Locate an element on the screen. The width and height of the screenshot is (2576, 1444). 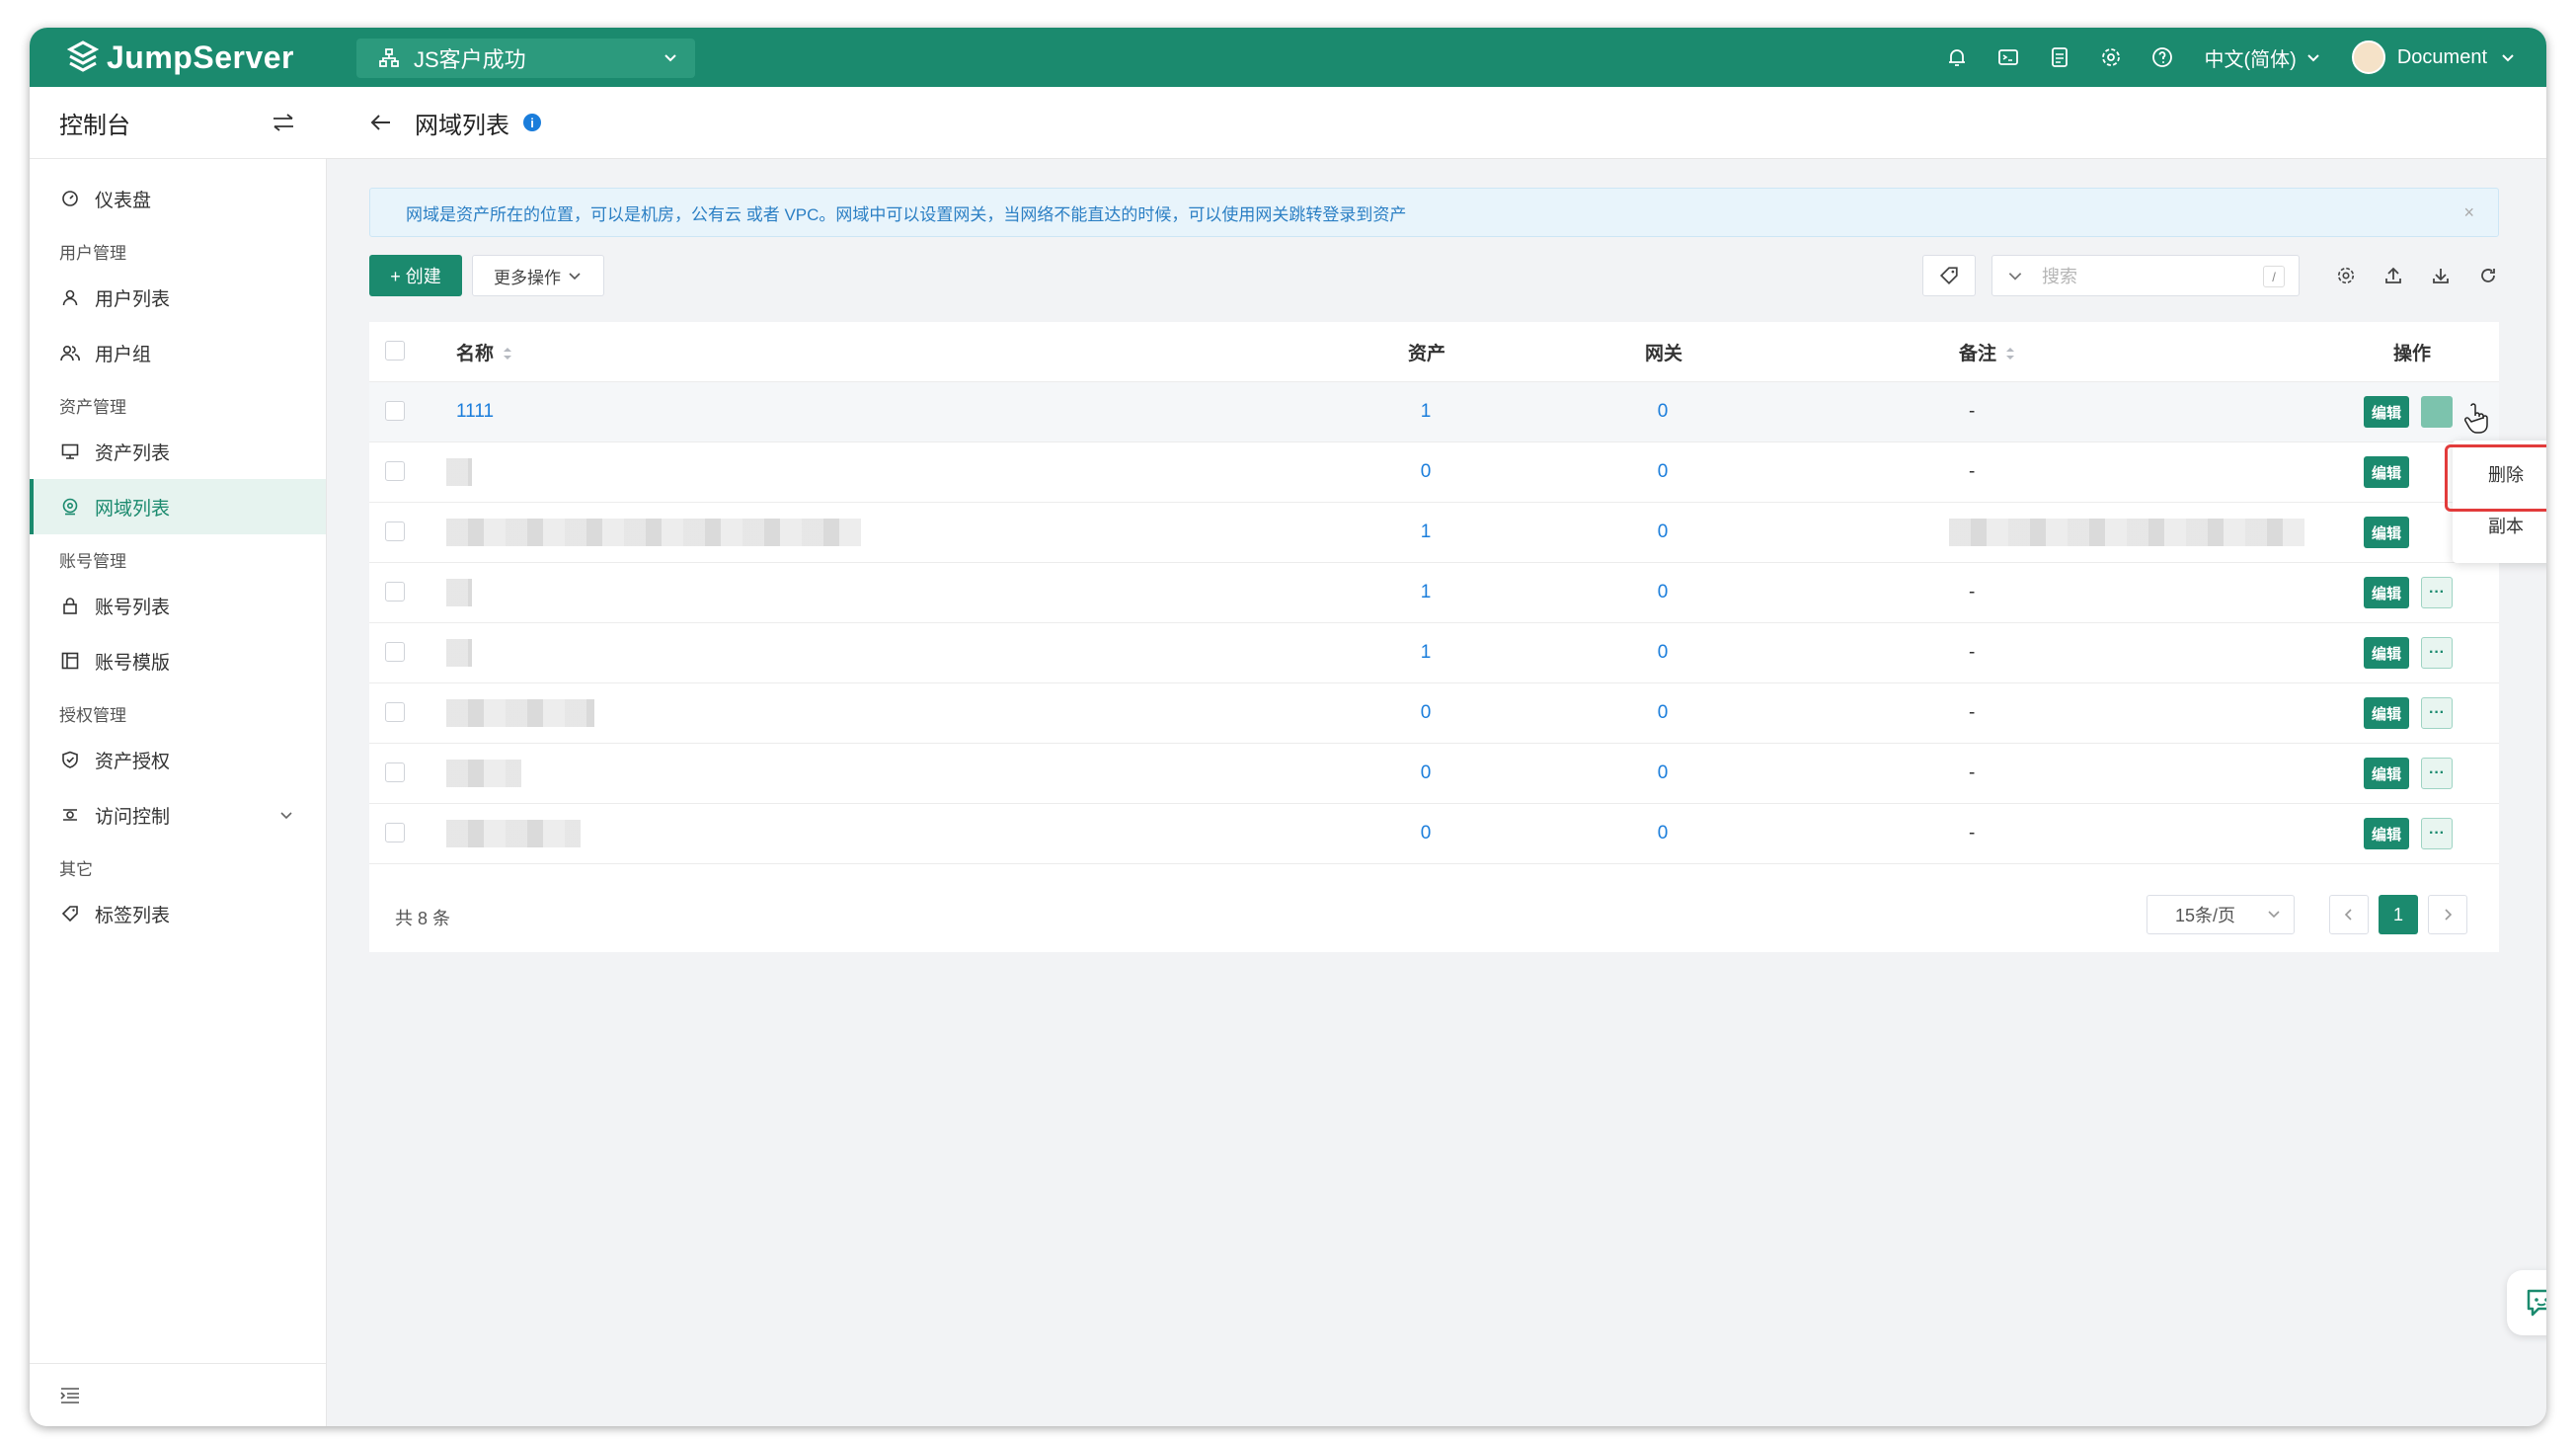
sidebar-item-zone-list: 网域列表 is located at coordinates (178, 506).